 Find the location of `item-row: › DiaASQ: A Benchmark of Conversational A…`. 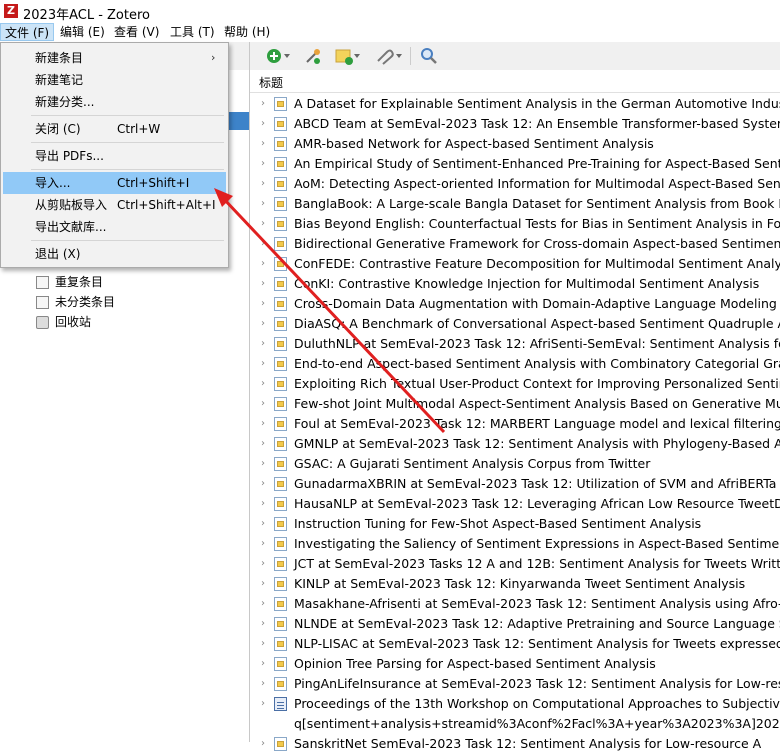

item-row: › DiaASQ: A Benchmark of Conversational A… is located at coordinates (515, 324).